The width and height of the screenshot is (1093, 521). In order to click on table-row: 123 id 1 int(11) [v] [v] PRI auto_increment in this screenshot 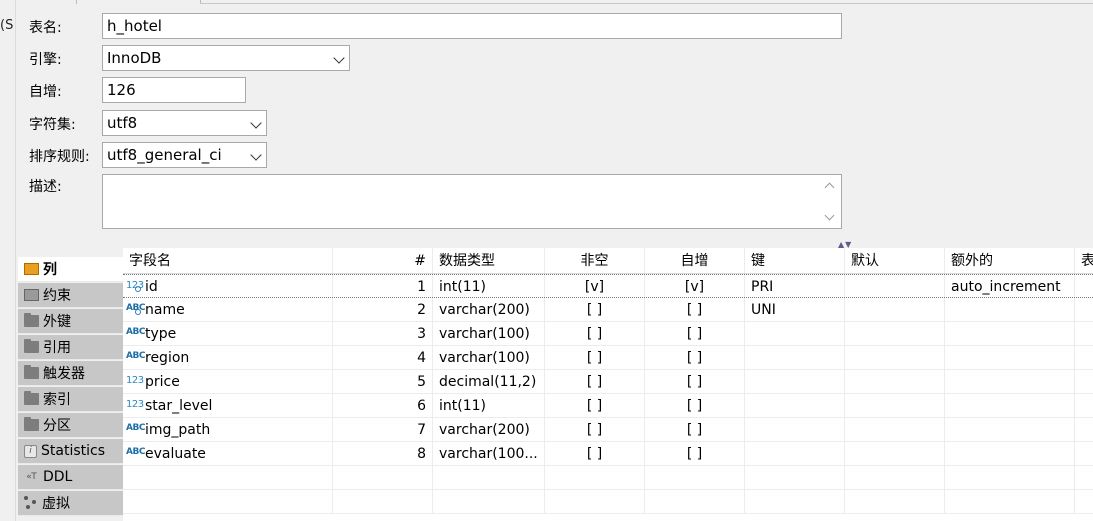, I will do `click(608, 286)`.